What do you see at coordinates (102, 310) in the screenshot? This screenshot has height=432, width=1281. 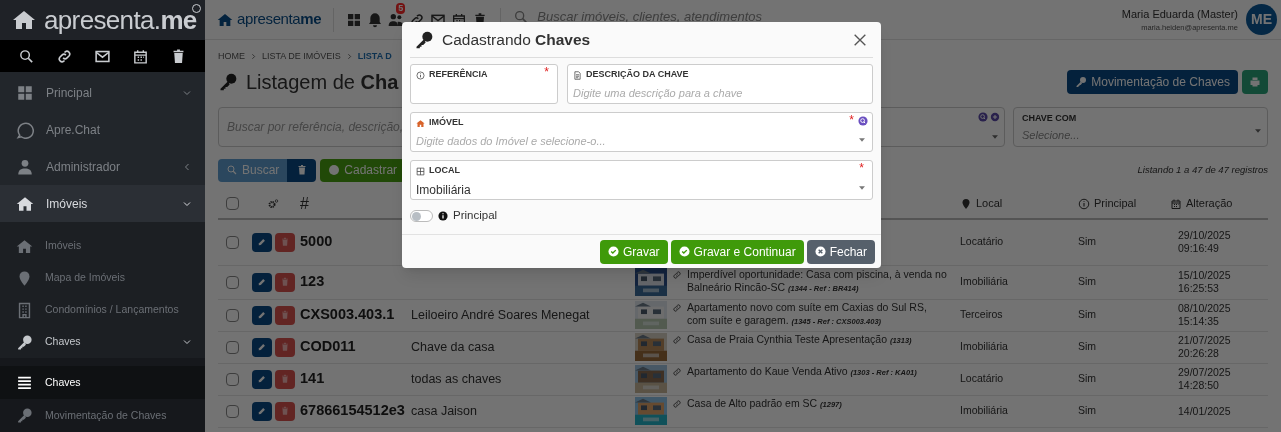 I see `sidebar-item: Condomínios / Lançamentos` at bounding box center [102, 310].